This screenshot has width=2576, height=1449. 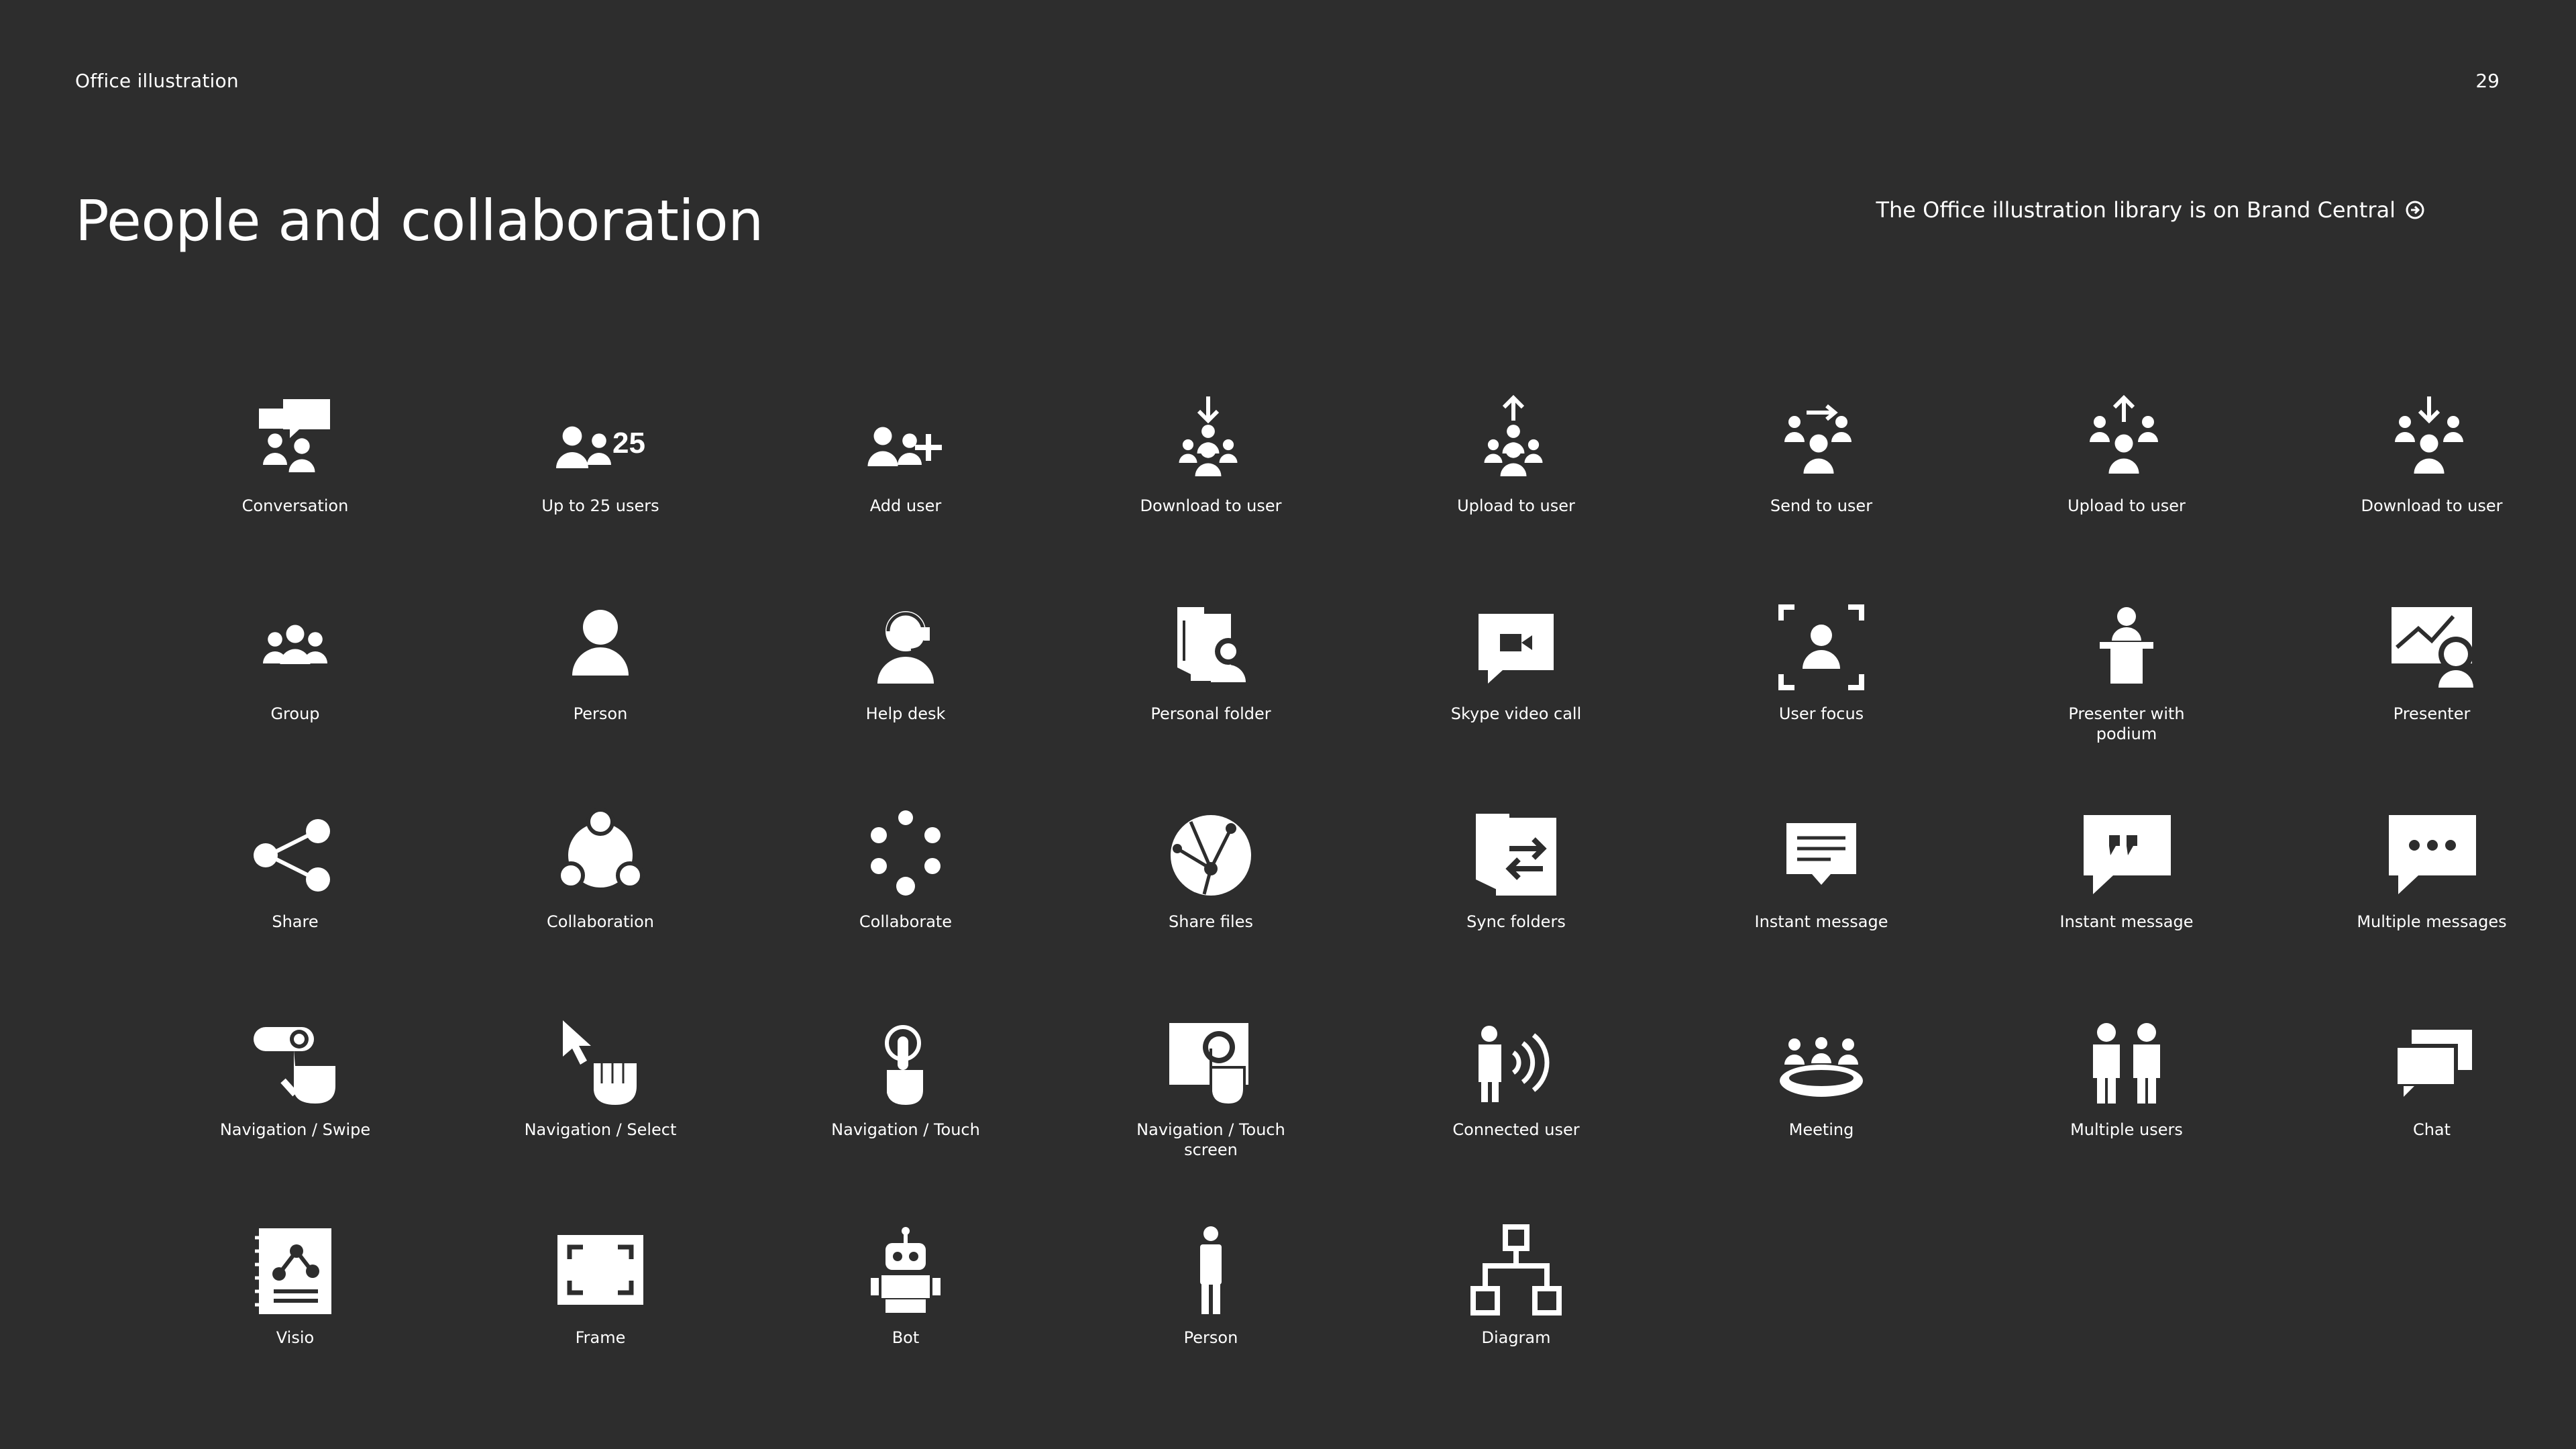 What do you see at coordinates (2432, 854) in the screenshot?
I see `multiple-messages-icon` at bounding box center [2432, 854].